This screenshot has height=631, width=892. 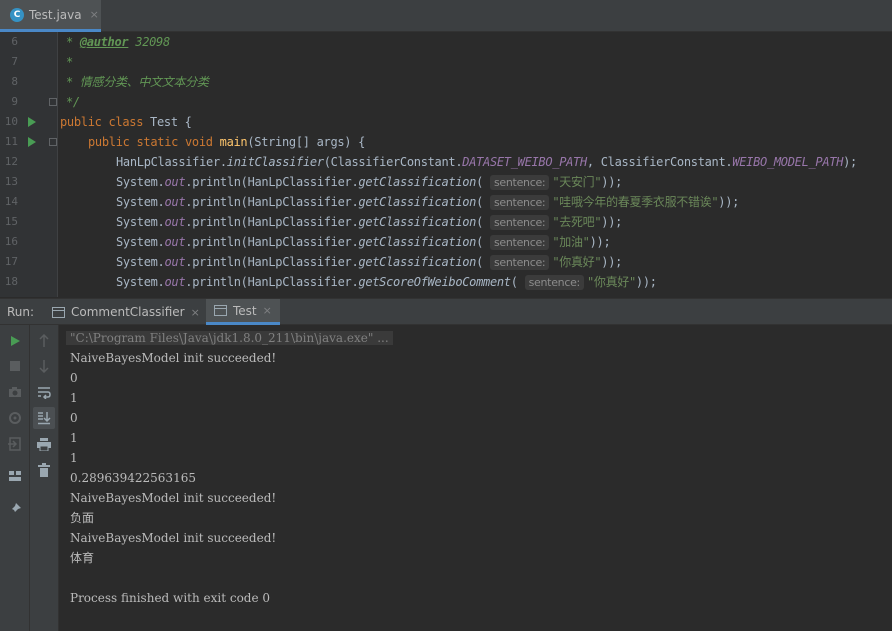 What do you see at coordinates (571, 242) in the screenshot?
I see `string-literal: "加油"` at bounding box center [571, 242].